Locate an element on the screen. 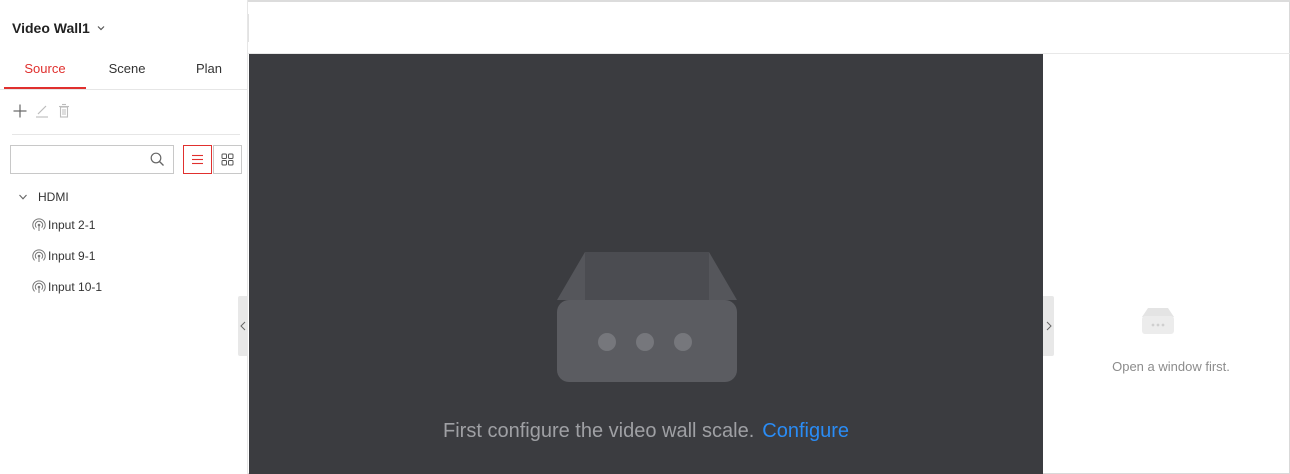 The height and width of the screenshot is (474, 1290). chevron-left-icon is located at coordinates (243, 326).